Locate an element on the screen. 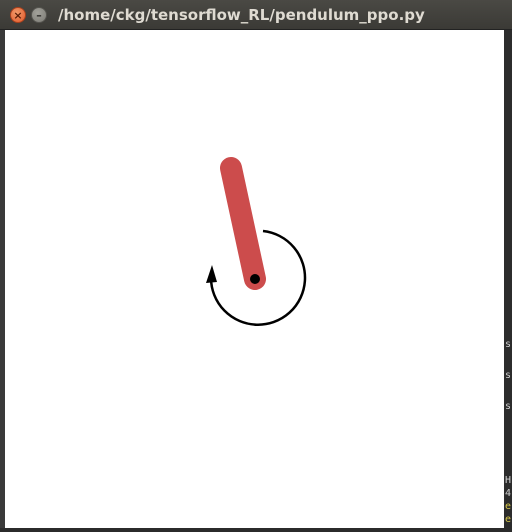  minimize-icon: – is located at coordinates (39, 15).